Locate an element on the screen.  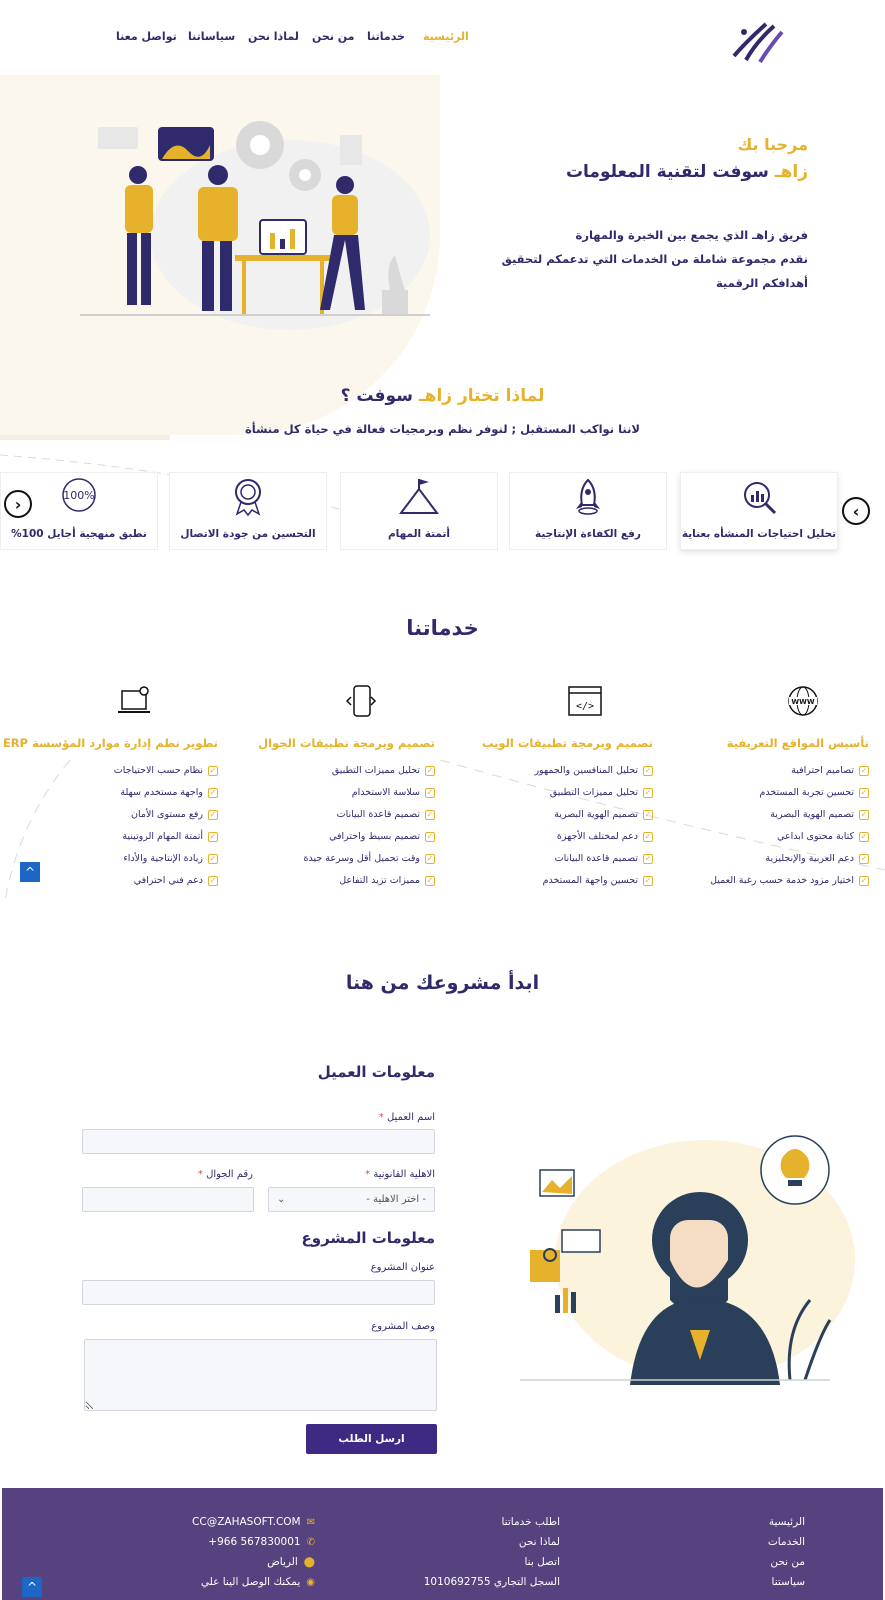
footer-phone: ✆ +966 567830001 is located at coordinates (261, 1542).